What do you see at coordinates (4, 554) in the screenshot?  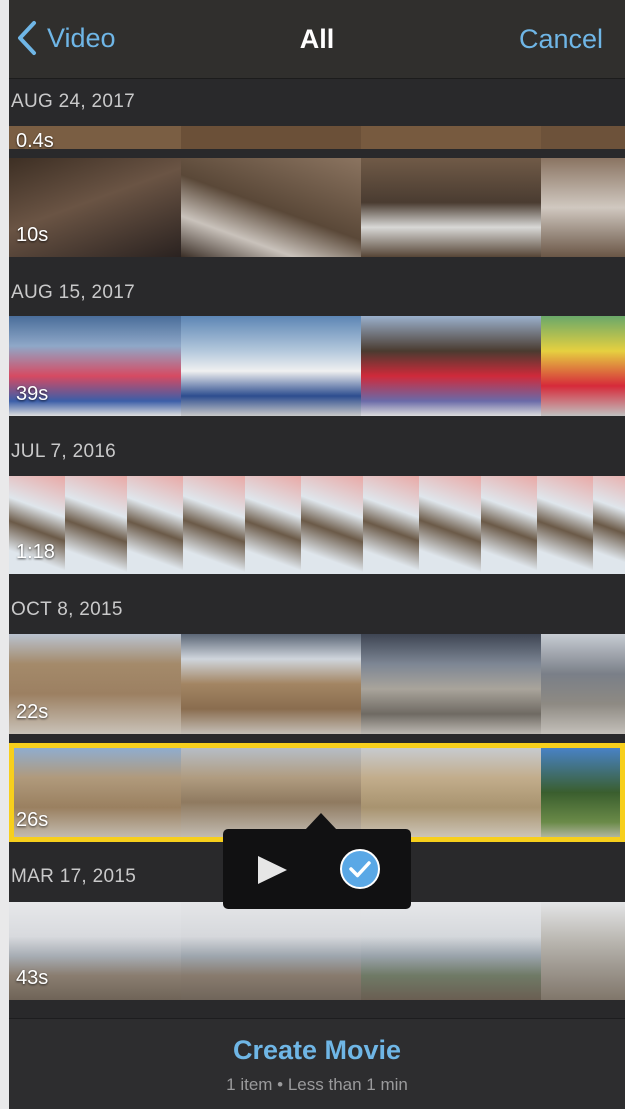 I see `left-edge` at bounding box center [4, 554].